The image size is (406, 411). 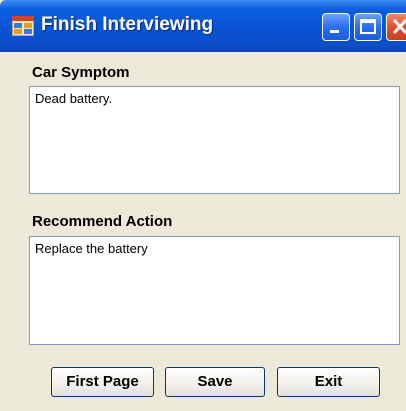 What do you see at coordinates (328, 382) in the screenshot?
I see `exit-button: Exit` at bounding box center [328, 382].